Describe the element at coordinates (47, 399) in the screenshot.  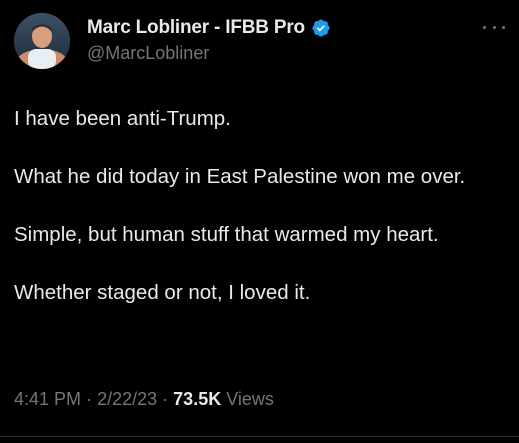
I see `tweet-time: 4:41 PM` at that location.